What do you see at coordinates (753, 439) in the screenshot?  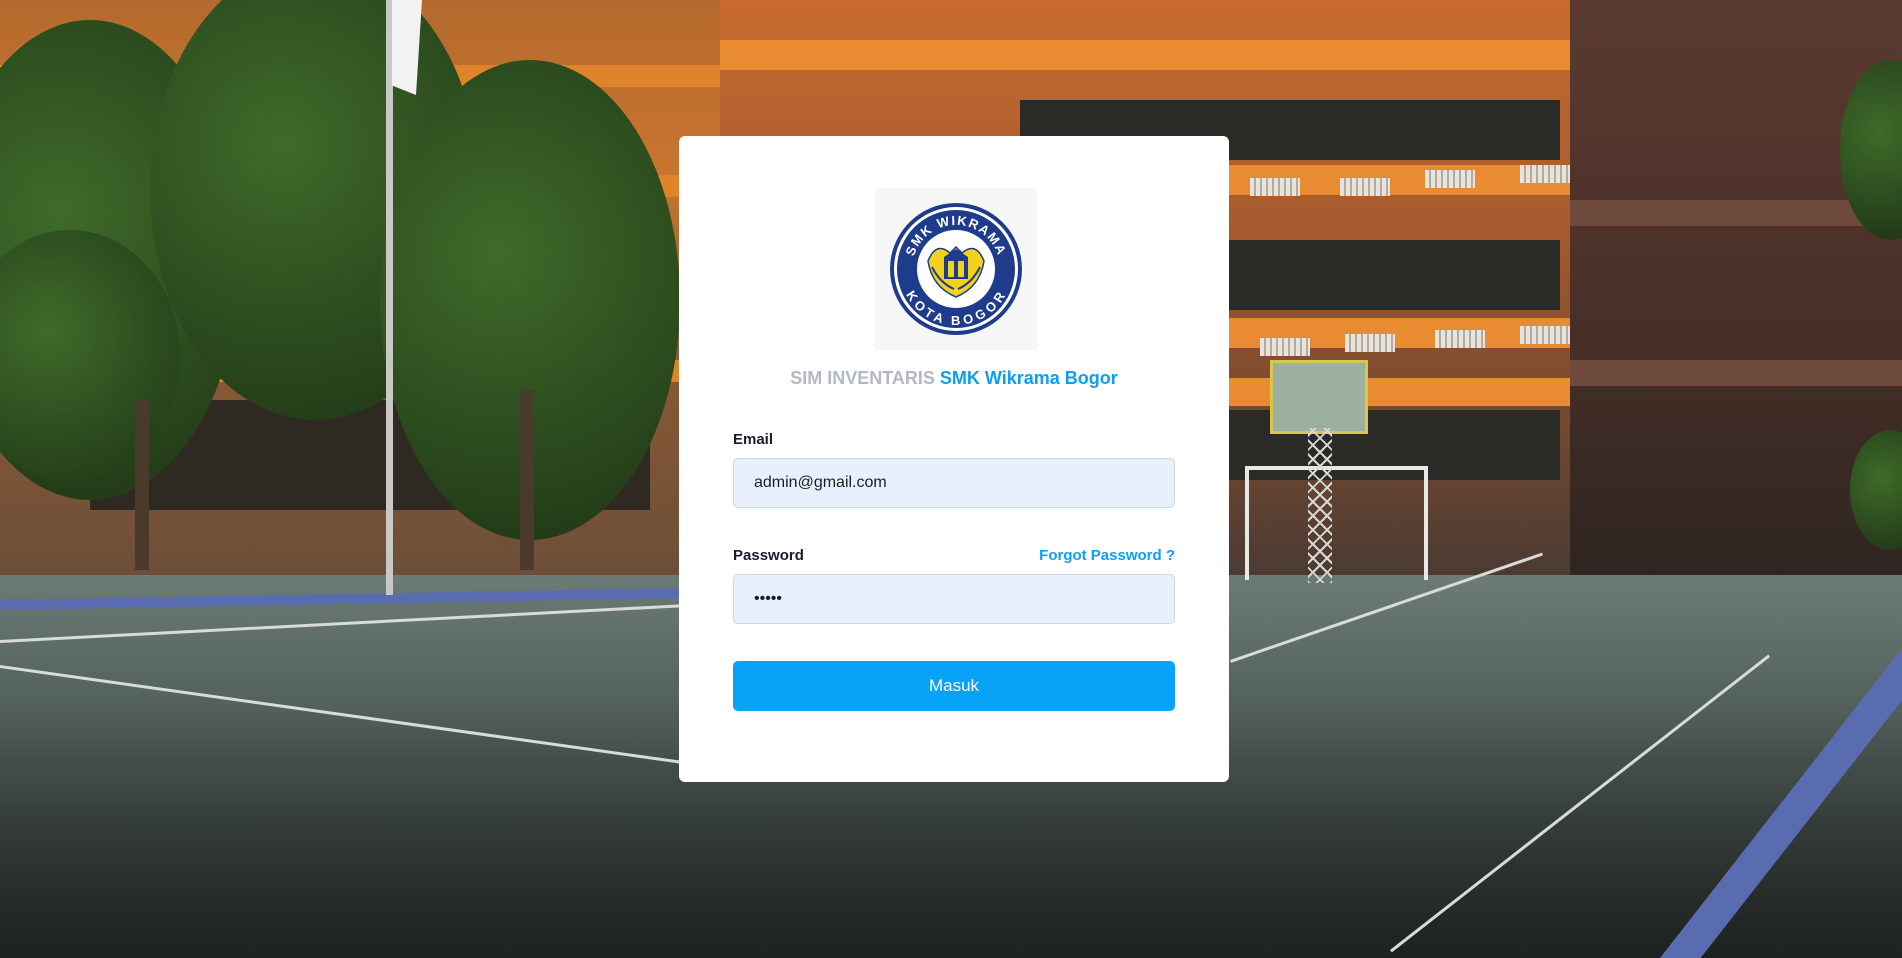 I see `email-label: Email` at bounding box center [753, 439].